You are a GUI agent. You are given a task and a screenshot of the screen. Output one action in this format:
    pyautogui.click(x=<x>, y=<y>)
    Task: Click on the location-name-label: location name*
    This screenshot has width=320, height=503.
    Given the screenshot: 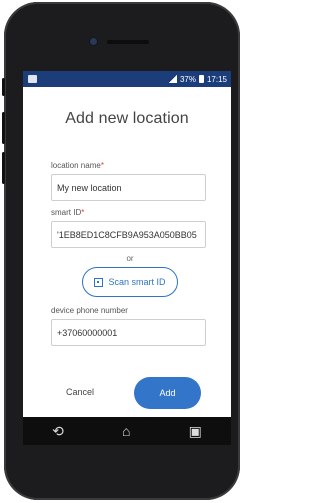 What is the action you would take?
    pyautogui.click(x=77, y=165)
    